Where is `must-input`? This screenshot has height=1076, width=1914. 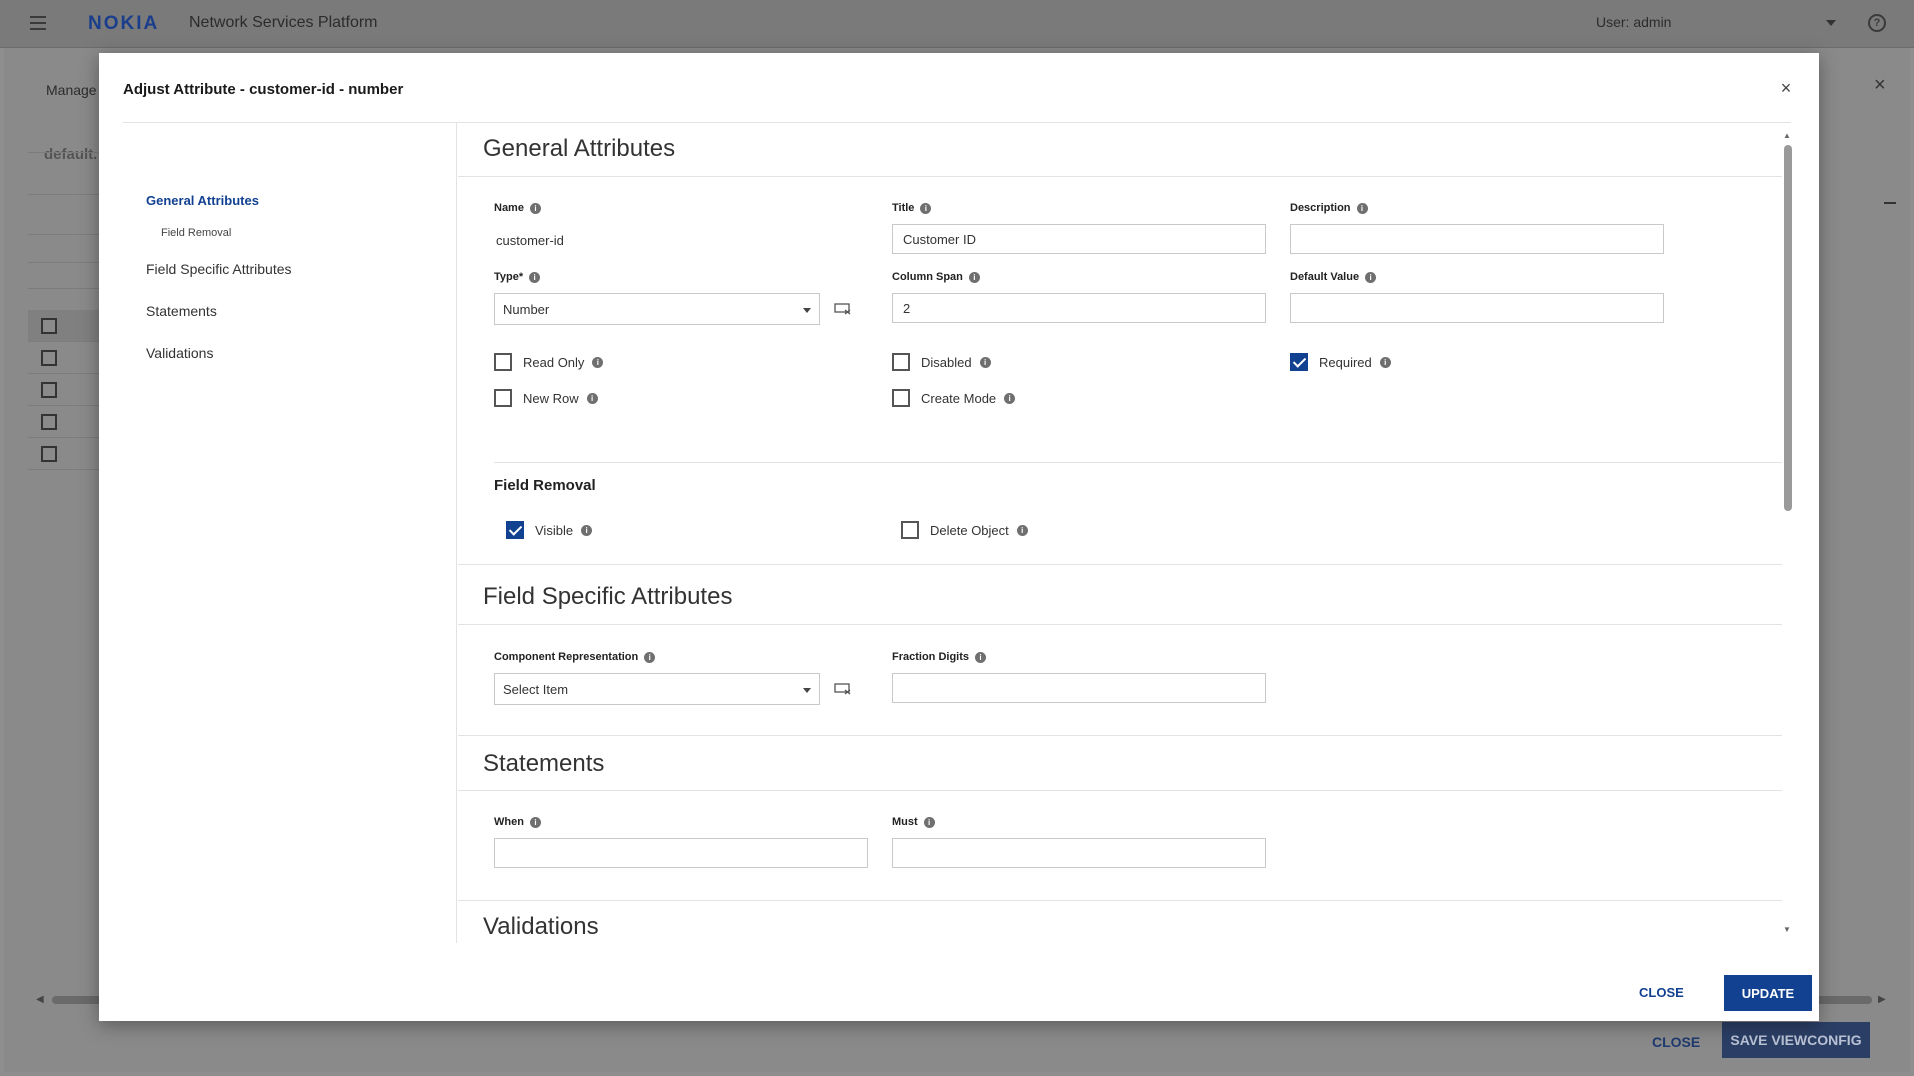
must-input is located at coordinates (1079, 853).